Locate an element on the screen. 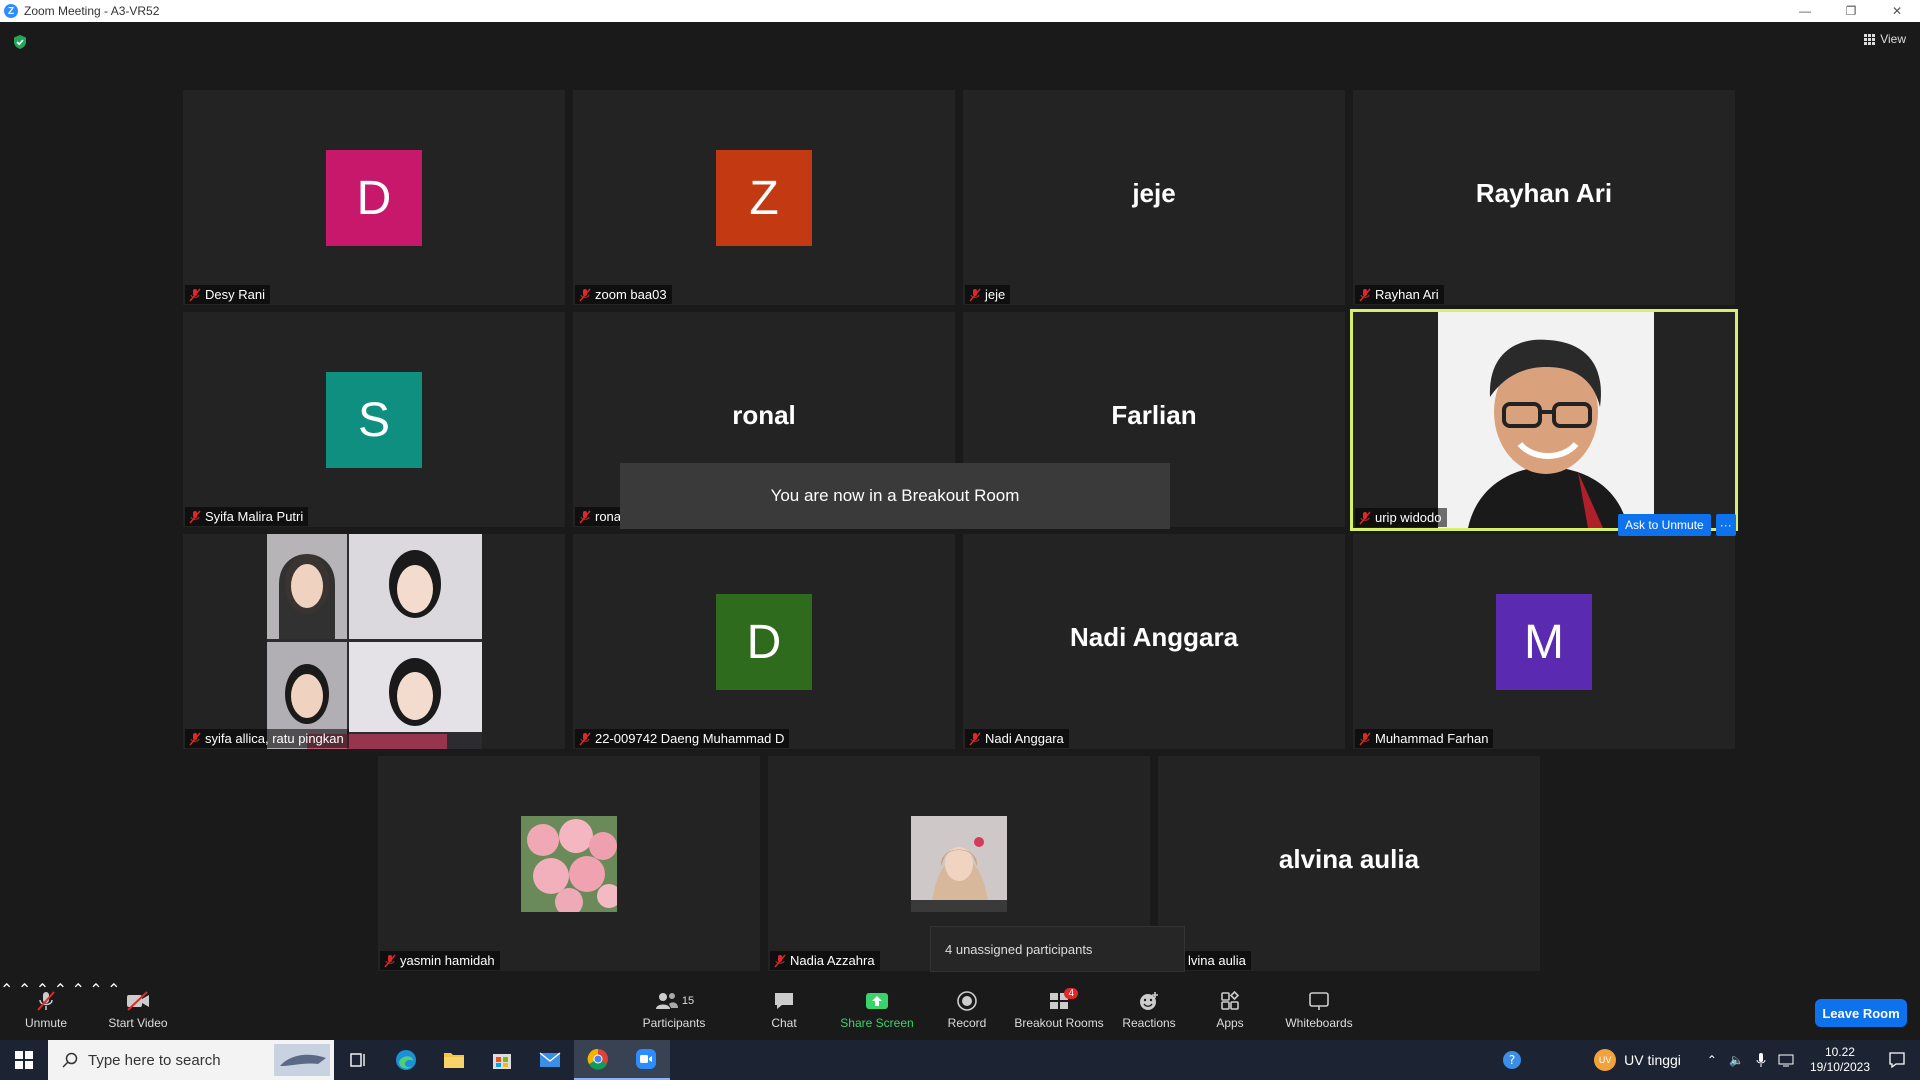  file-explorer-taskbar-button is located at coordinates (454, 1060).